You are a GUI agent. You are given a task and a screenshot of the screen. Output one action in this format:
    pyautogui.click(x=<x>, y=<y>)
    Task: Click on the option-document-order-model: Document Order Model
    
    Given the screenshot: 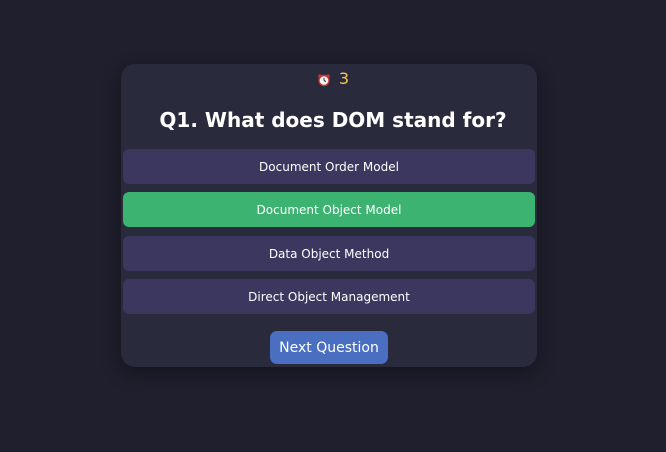 What is the action you would take?
    pyautogui.click(x=329, y=166)
    